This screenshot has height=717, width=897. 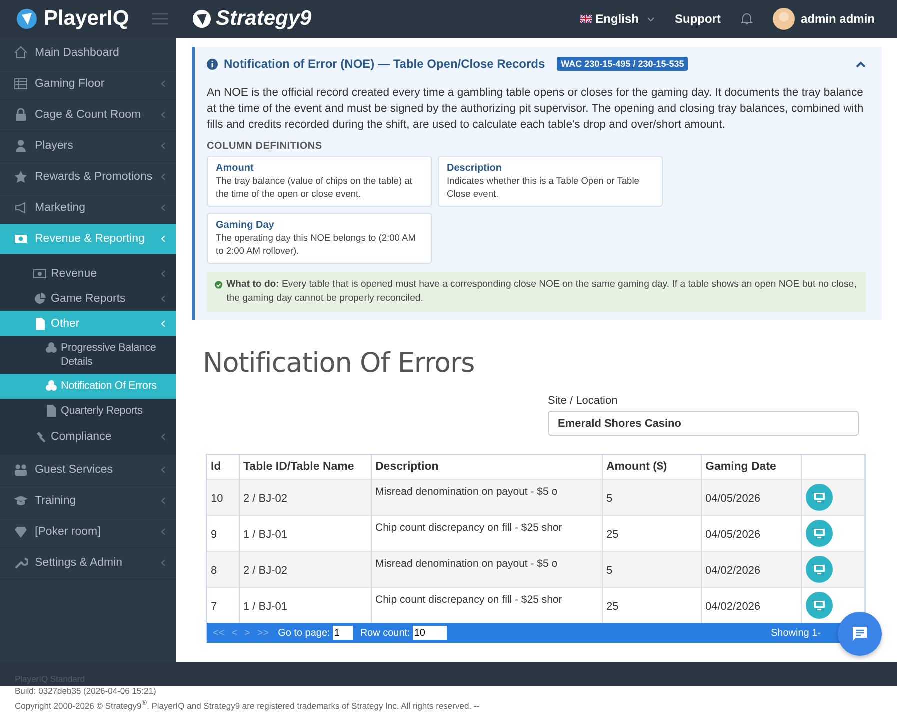 I want to click on definition-term: Description, so click(x=475, y=168).